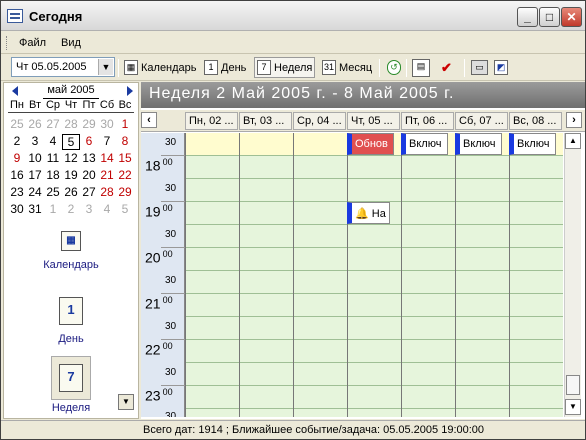  Describe the element at coordinates (171, 142) in the screenshot. I see `time-label: 30` at that location.